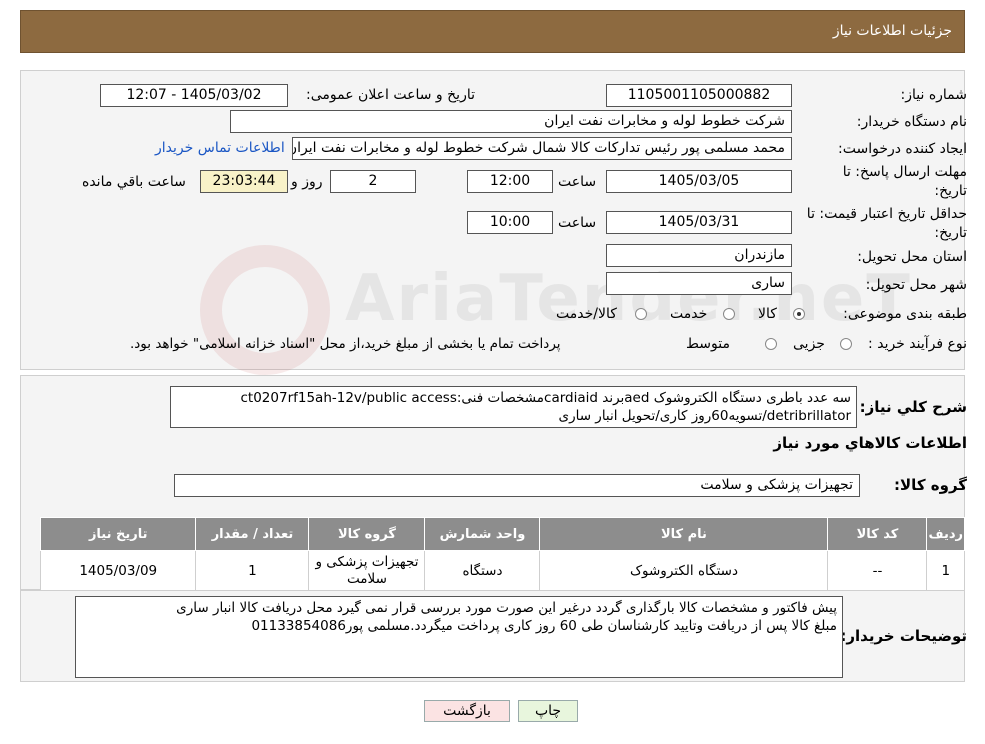 This screenshot has width=985, height=744. What do you see at coordinates (913, 407) in the screenshot?
I see `description-label: شرح کلي نیاز:` at bounding box center [913, 407].